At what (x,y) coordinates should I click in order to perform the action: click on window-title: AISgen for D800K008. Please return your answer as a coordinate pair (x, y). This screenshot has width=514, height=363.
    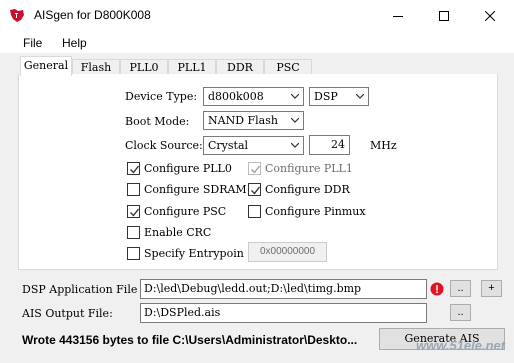
    Looking at the image, I should click on (92, 15).